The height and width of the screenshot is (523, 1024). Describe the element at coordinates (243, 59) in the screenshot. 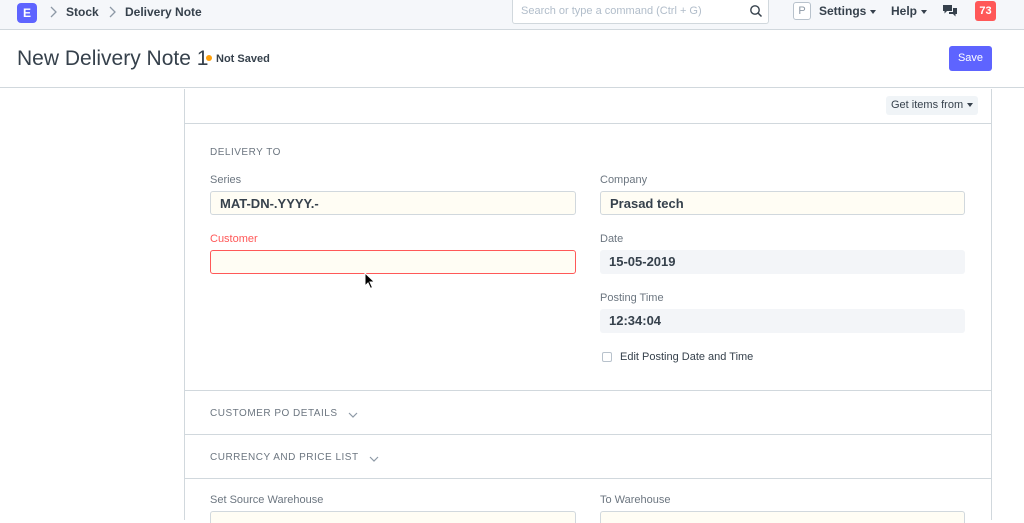

I see `status-text: Not Saved` at that location.